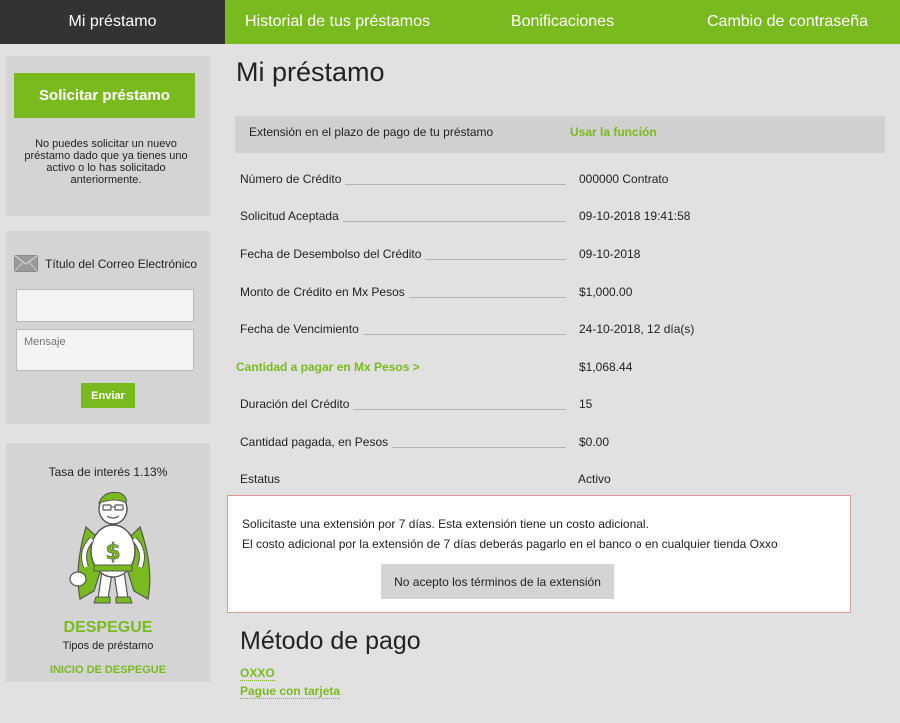 Image resolution: width=900 pixels, height=723 pixels. I want to click on detail-row: Monto de Crédito en Mx Pesos $1,000.00, so click(560, 295).